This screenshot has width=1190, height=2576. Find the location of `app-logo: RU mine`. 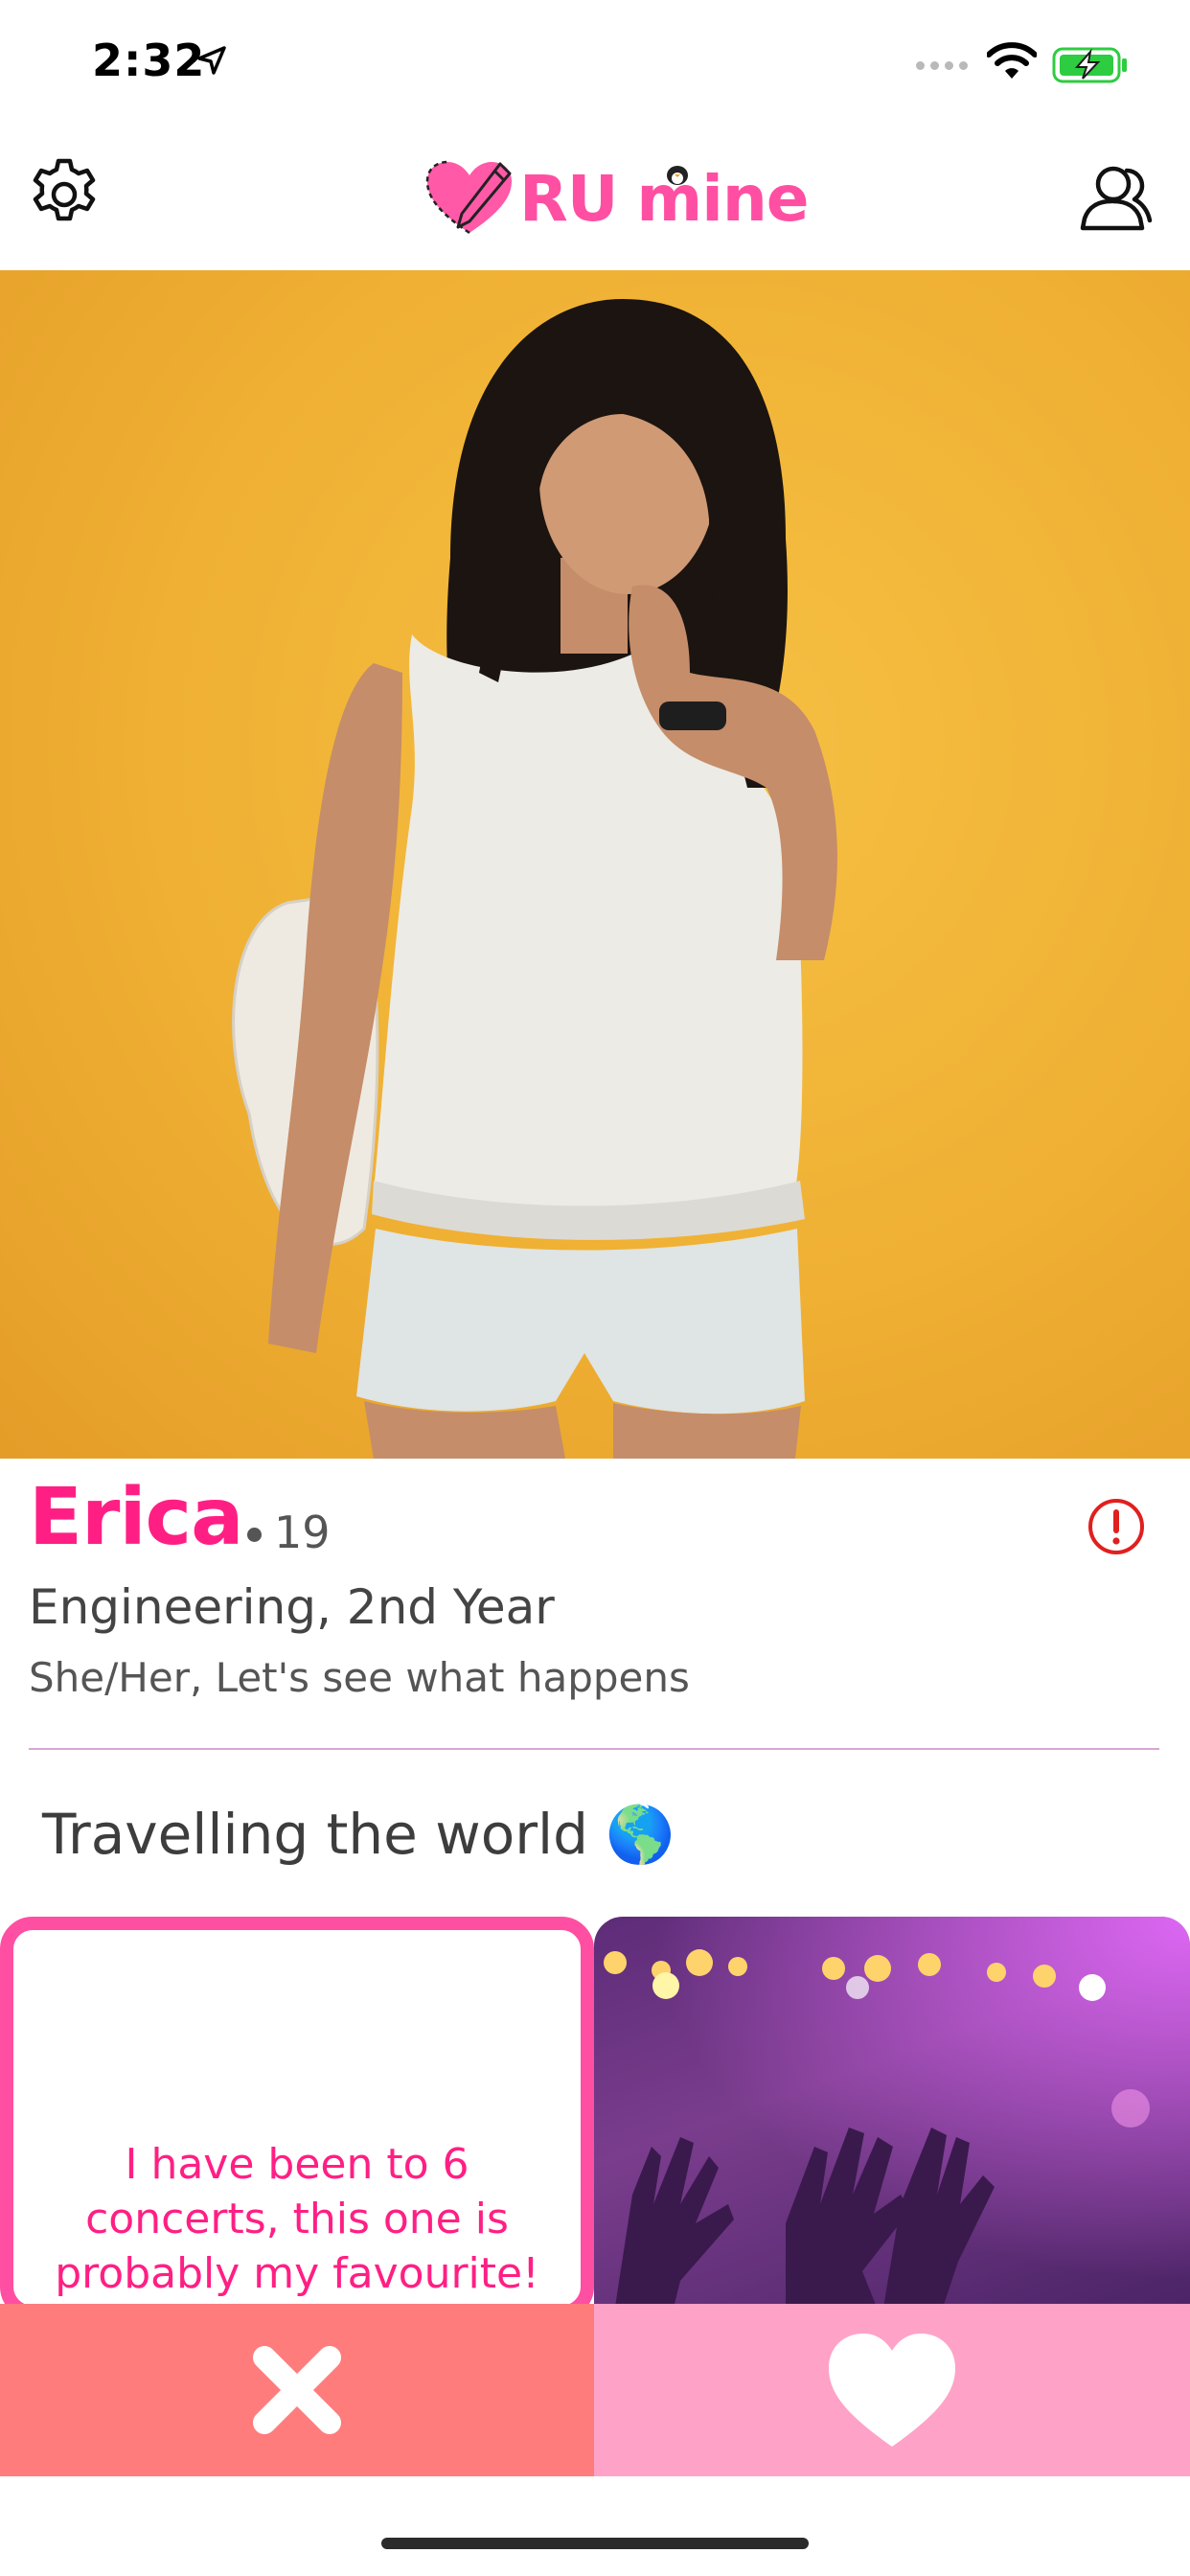

app-logo: RU mine is located at coordinates (618, 198).